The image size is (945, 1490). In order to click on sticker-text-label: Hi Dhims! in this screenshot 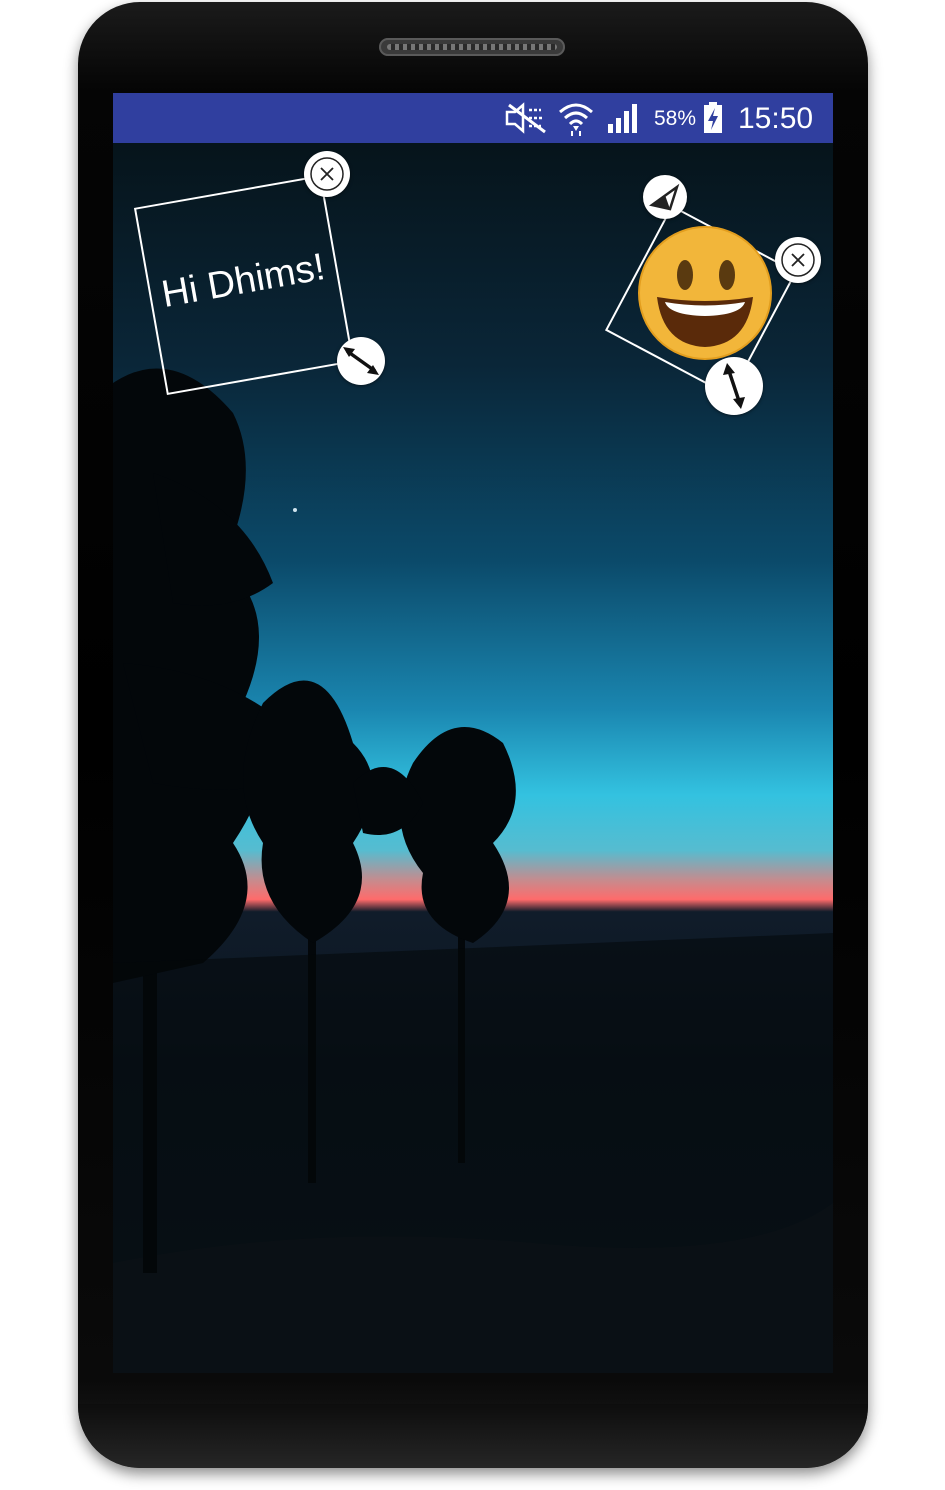, I will do `click(243, 281)`.